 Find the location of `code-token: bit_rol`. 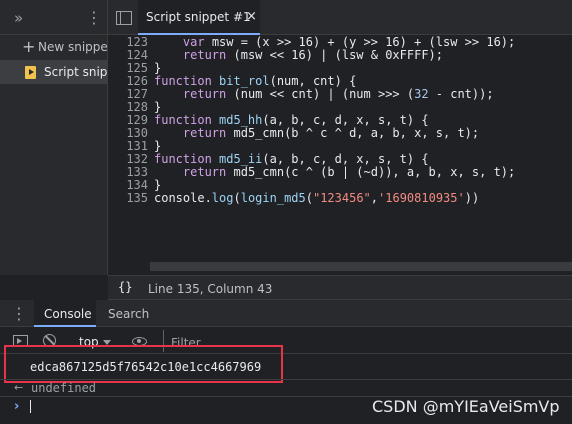

code-token: bit_rol is located at coordinates (244, 81).